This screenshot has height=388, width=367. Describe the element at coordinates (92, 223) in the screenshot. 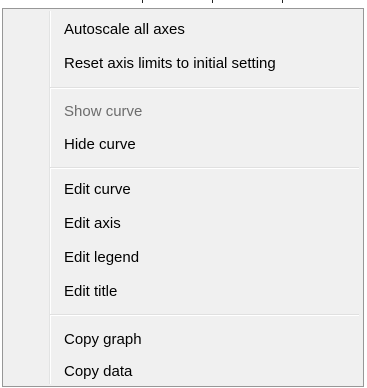

I see `menu-item-label: Edit axis` at that location.